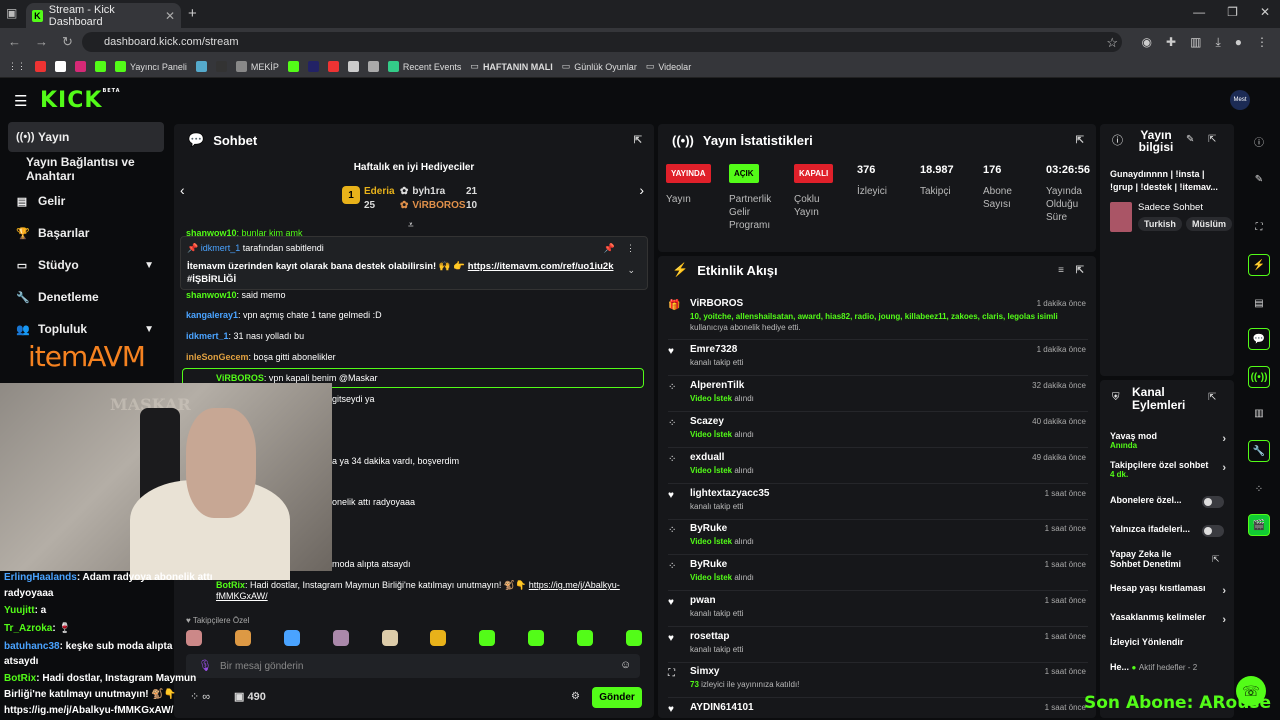  I want to click on browser-tab: K Stream - Kick Dashboard ✕, so click(103, 15).